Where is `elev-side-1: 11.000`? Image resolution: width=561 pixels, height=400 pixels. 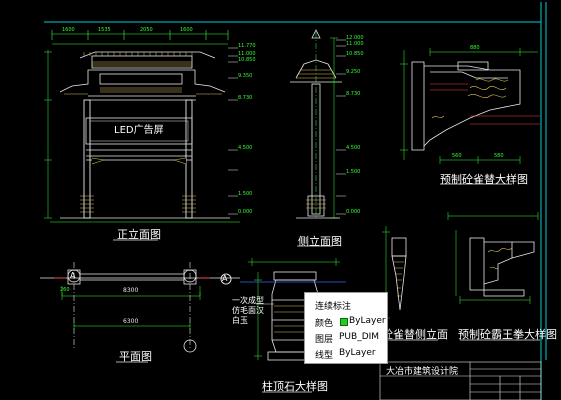
elev-side-1: 11.000 is located at coordinates (355, 44).